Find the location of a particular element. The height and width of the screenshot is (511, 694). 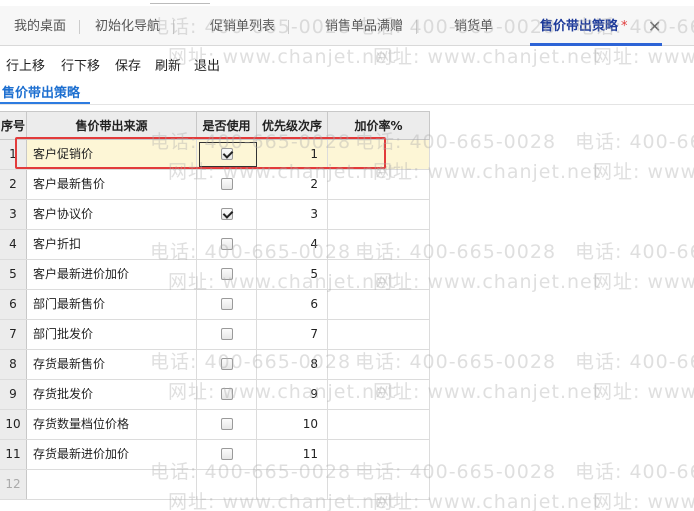

table-row: 11 存货最新进价加价 11 is located at coordinates (215, 455).